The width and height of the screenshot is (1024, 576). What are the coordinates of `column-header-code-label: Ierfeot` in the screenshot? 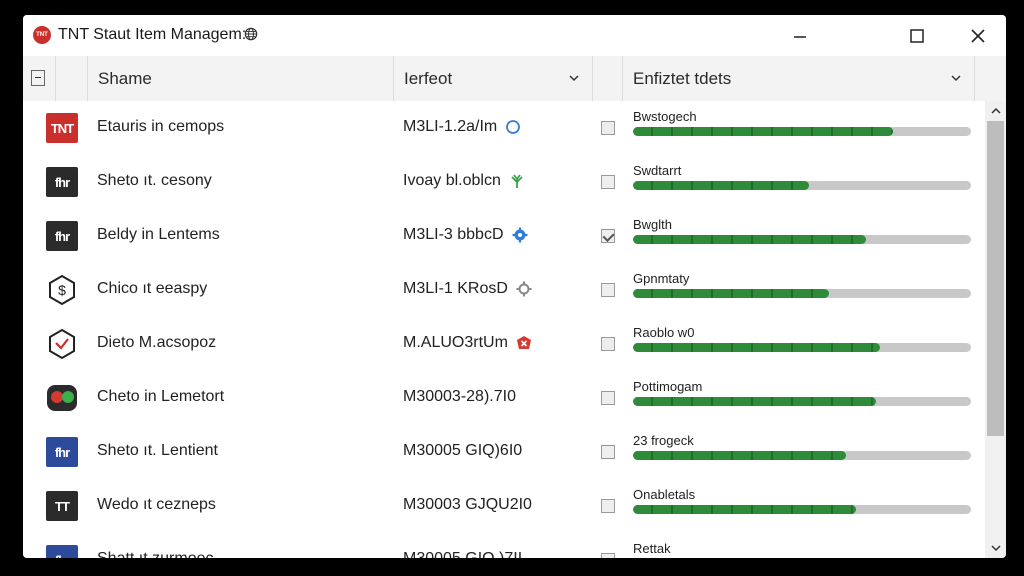 It's located at (428, 78).